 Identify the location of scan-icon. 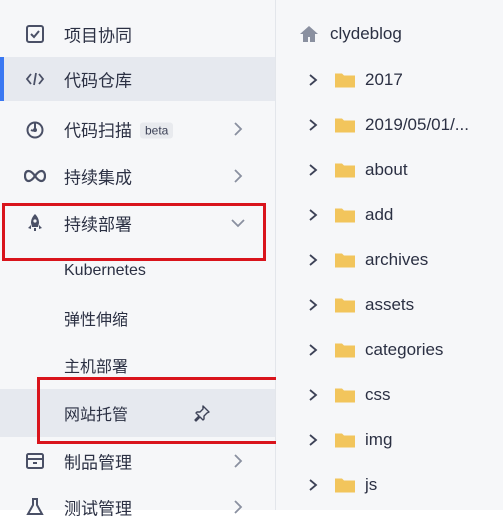
(35, 129).